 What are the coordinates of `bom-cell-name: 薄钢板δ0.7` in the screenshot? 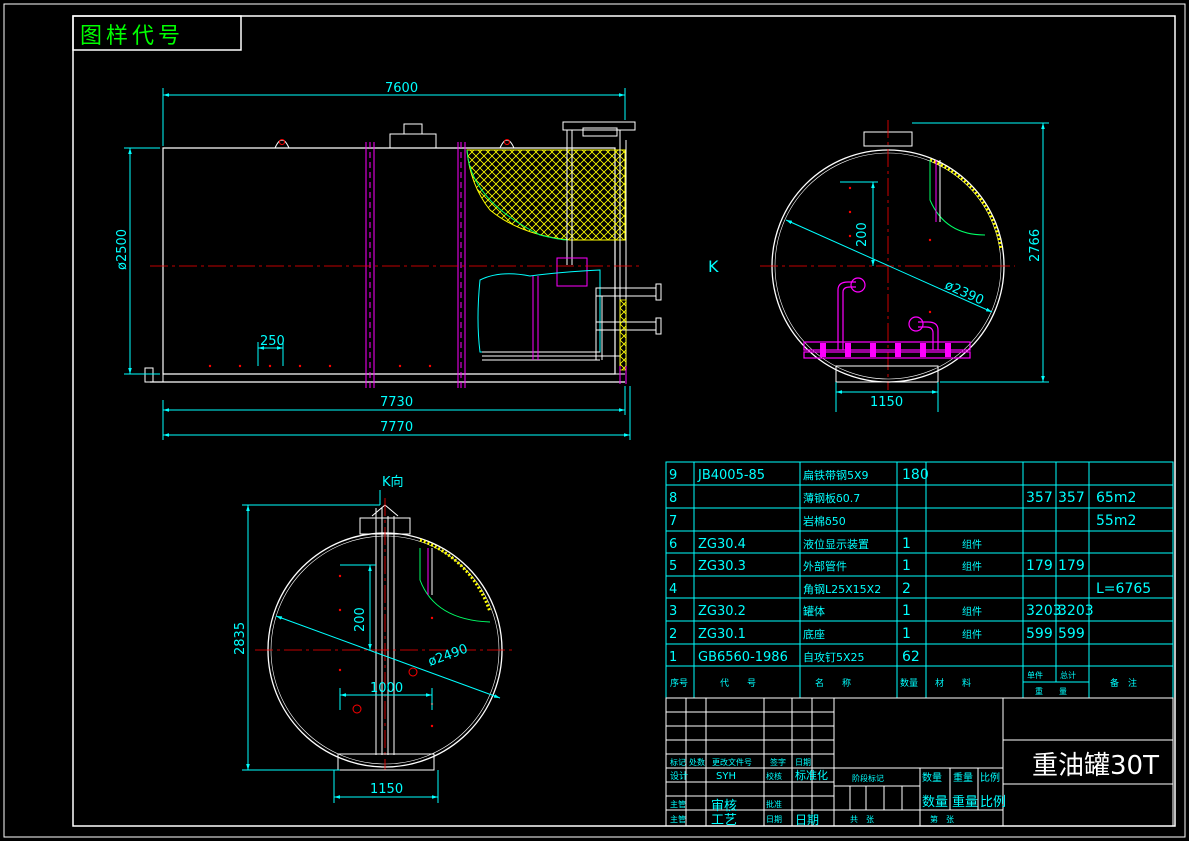 It's located at (831, 498).